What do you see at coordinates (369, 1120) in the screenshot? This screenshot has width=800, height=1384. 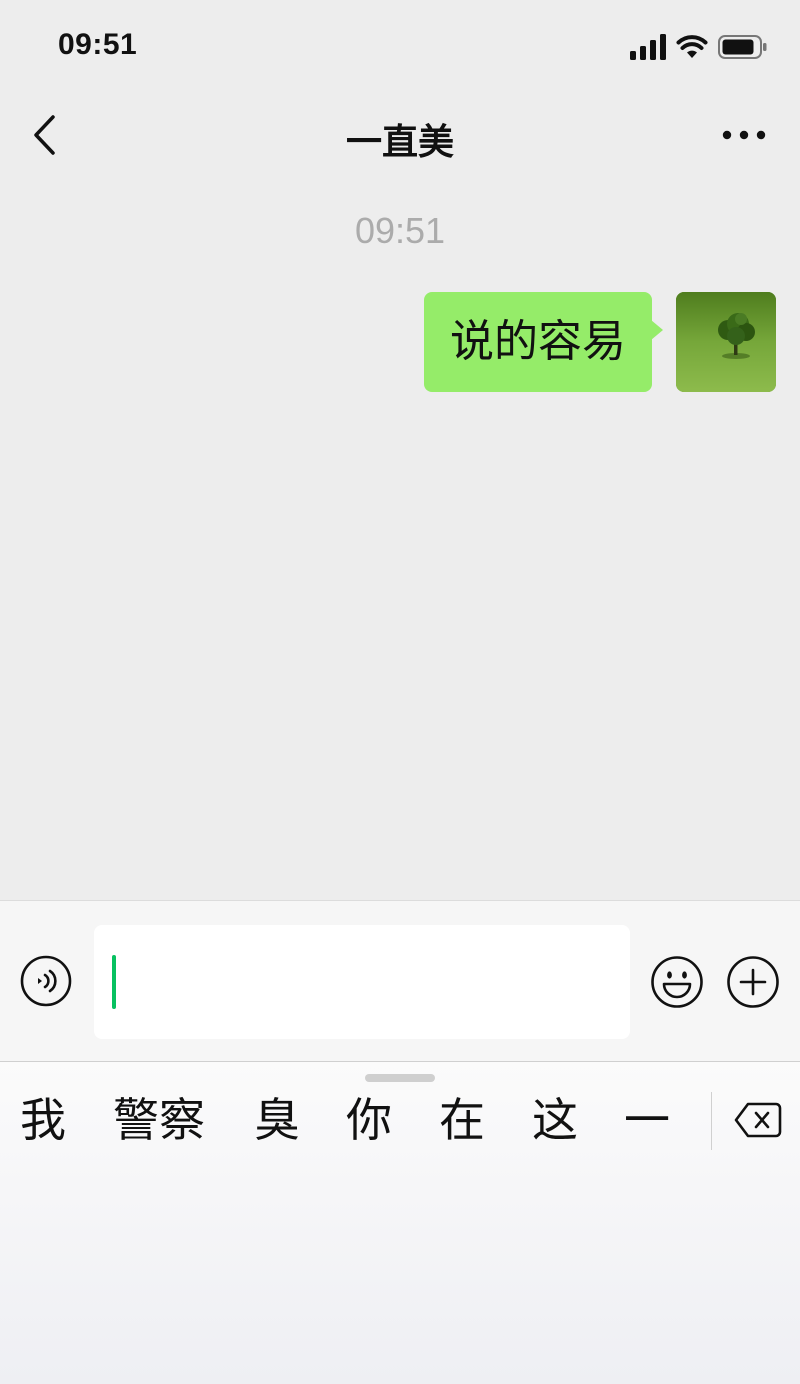 I see `candidate-word: 你` at bounding box center [369, 1120].